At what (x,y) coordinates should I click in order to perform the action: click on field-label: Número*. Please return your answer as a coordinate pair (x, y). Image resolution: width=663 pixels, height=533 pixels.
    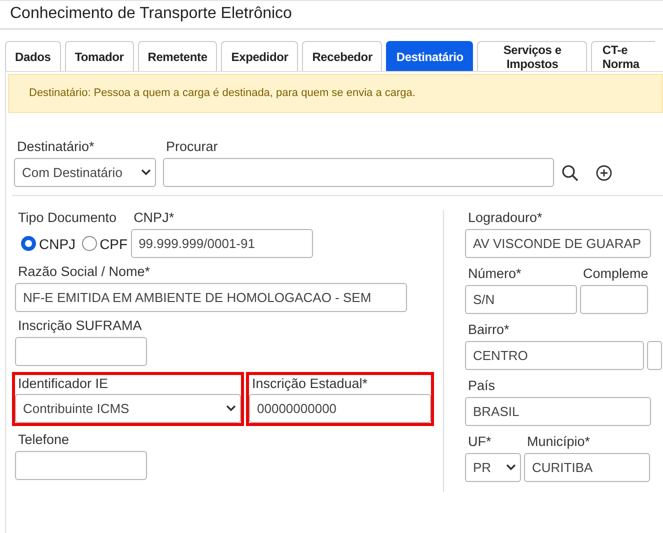
    Looking at the image, I should click on (494, 273).